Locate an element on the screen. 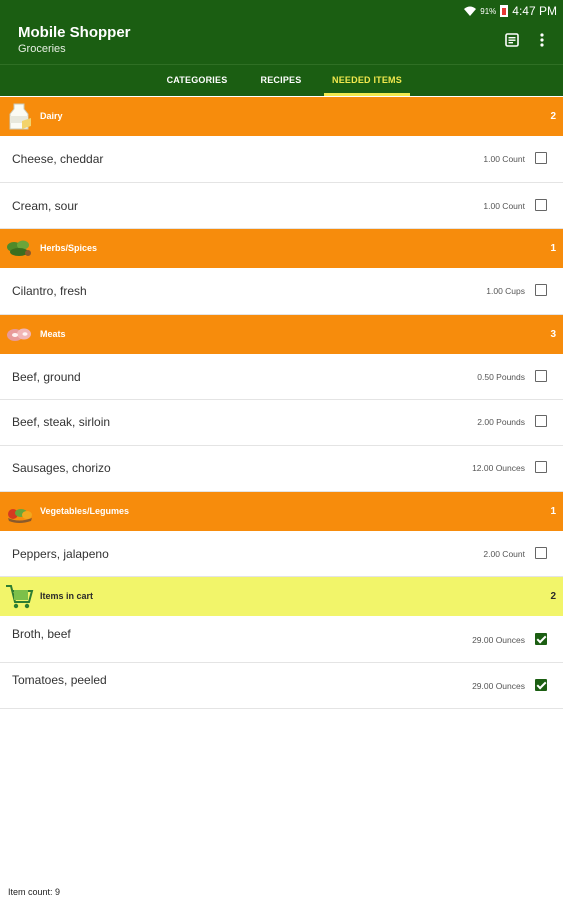 This screenshot has height=900, width=563. overflow-menu-button is located at coordinates (542, 40).